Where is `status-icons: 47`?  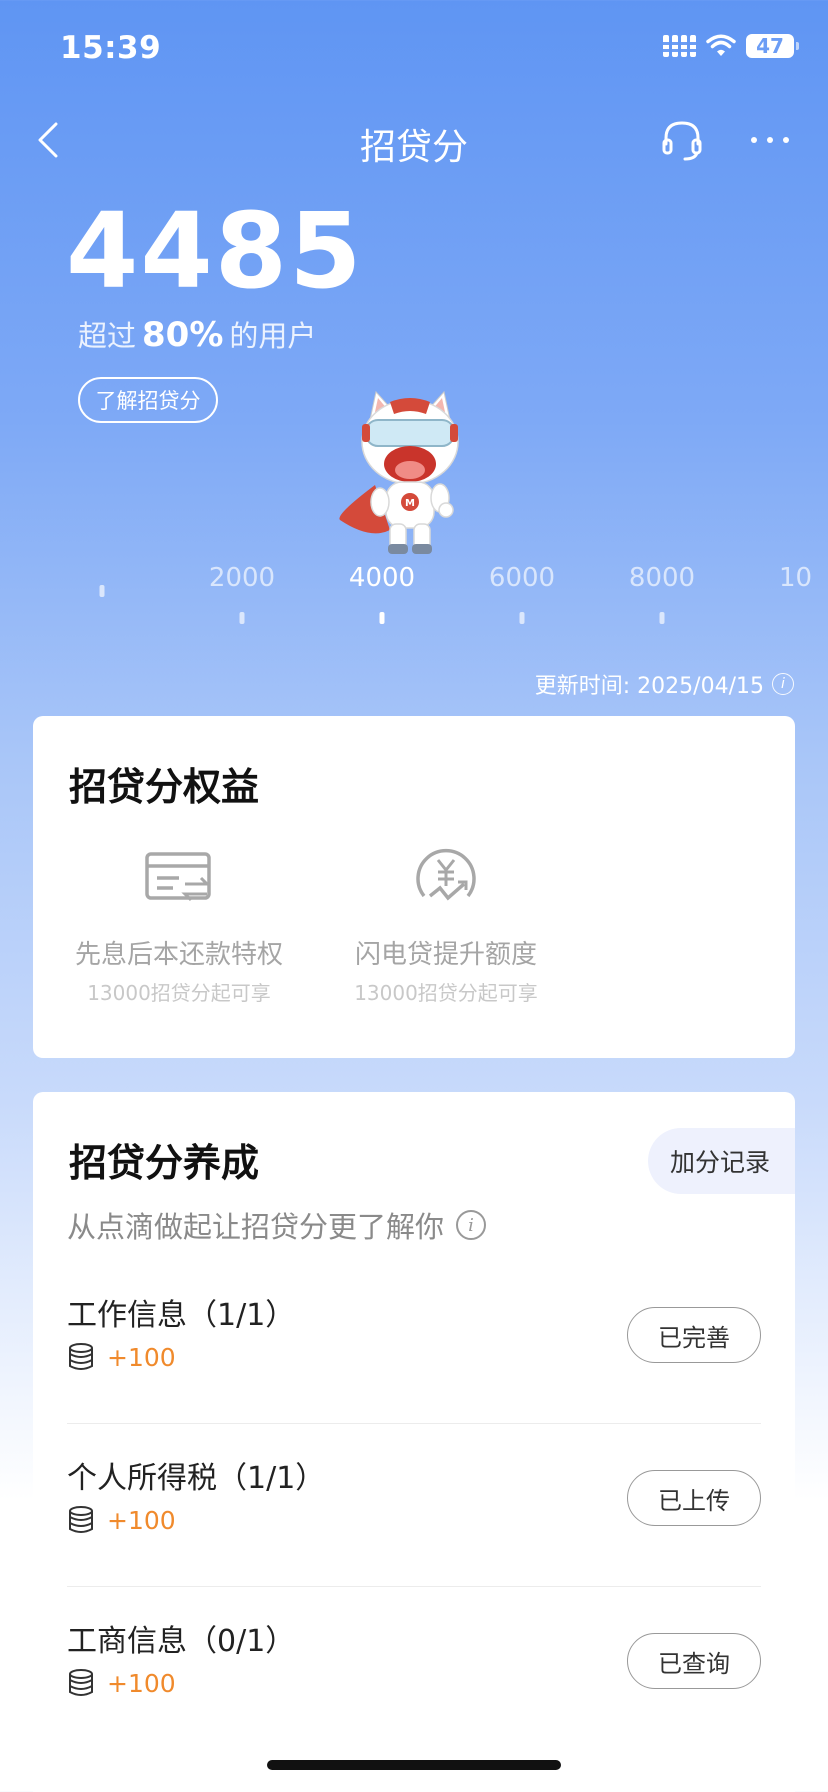 status-icons: 47 is located at coordinates (731, 46).